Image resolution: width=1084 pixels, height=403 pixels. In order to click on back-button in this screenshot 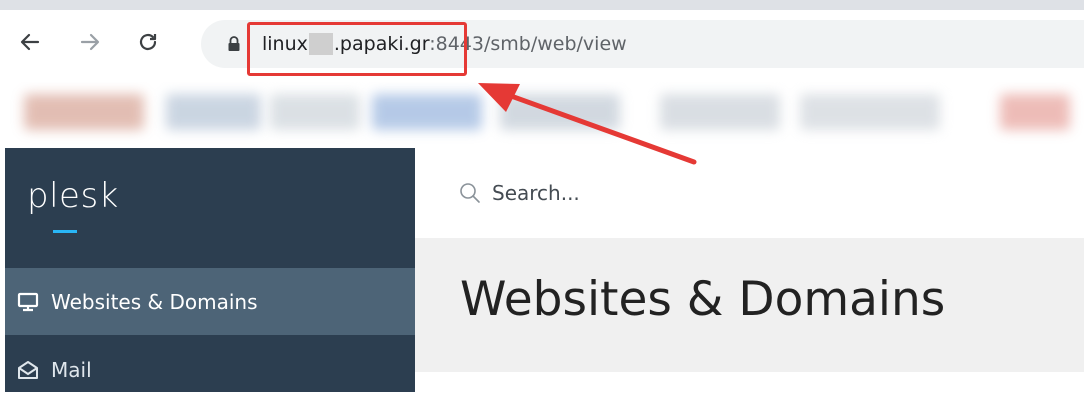, I will do `click(30, 42)`.